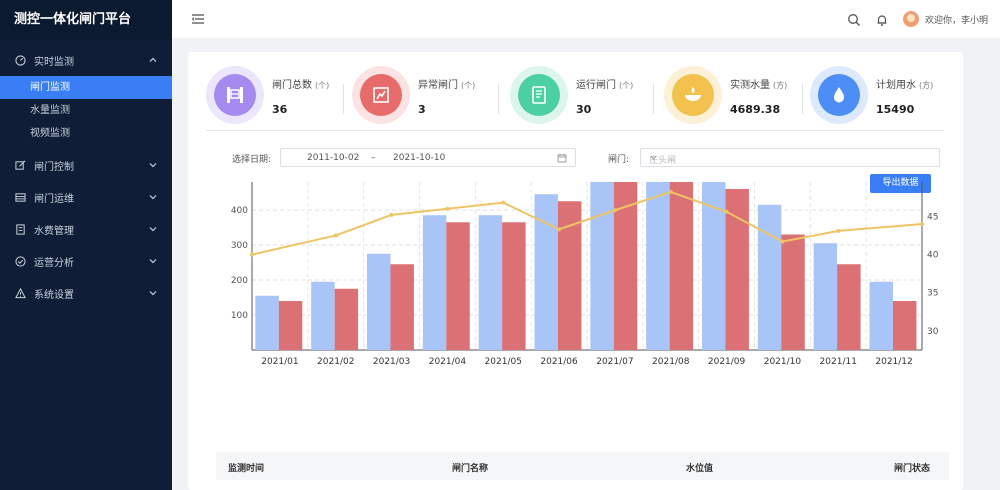 Image resolution: width=1000 pixels, height=490 pixels. Describe the element at coordinates (86, 165) in the screenshot. I see `sidebar-item-gate-control: 闸门控制` at that location.